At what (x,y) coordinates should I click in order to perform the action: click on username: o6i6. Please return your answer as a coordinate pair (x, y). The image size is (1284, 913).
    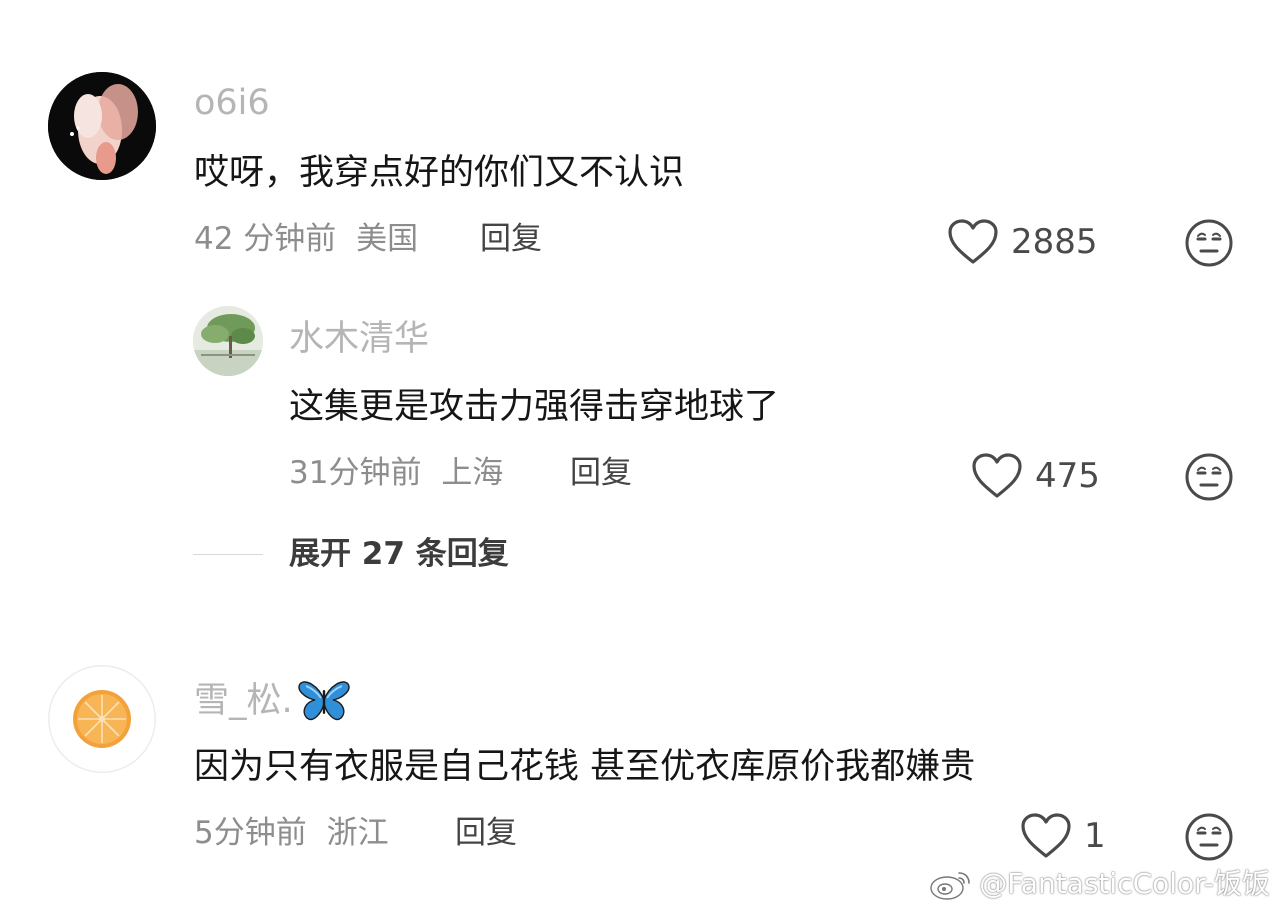
    Looking at the image, I should click on (232, 103).